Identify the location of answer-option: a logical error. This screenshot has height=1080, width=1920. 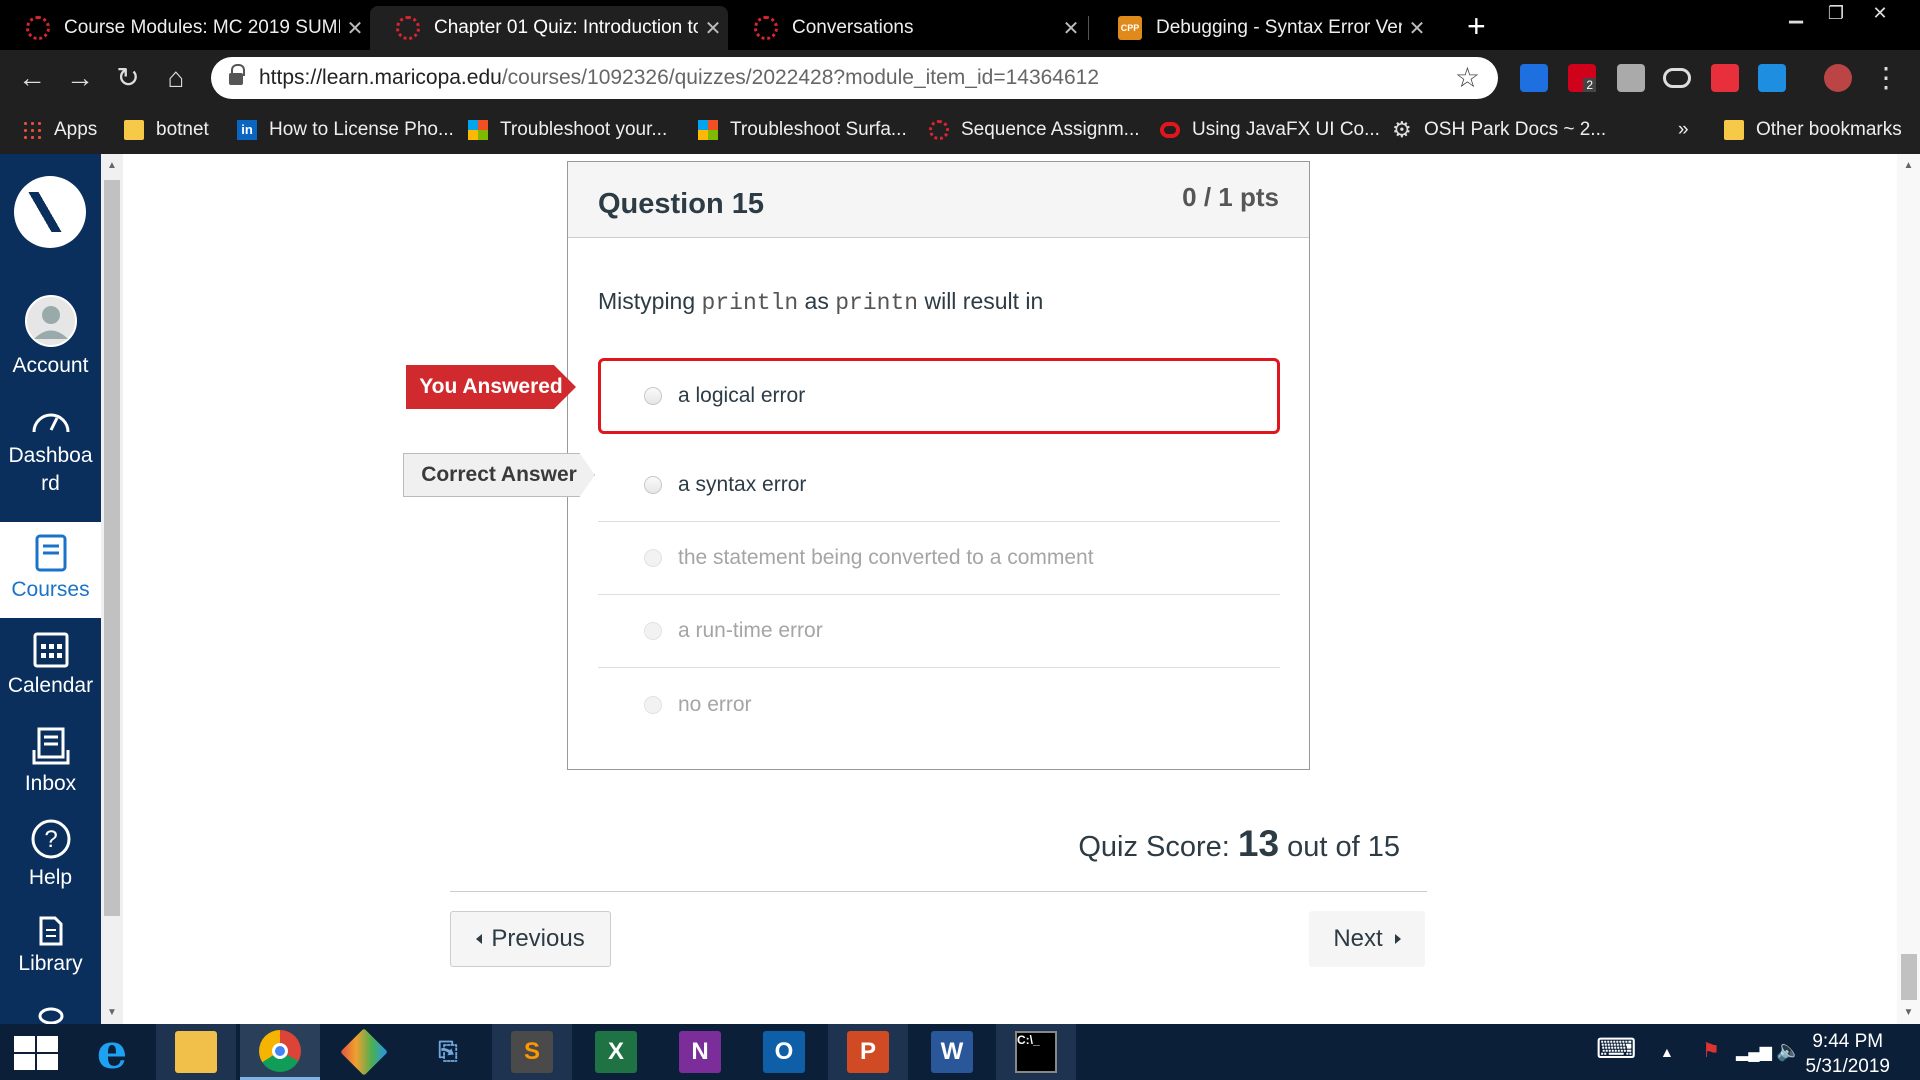
(939, 396).